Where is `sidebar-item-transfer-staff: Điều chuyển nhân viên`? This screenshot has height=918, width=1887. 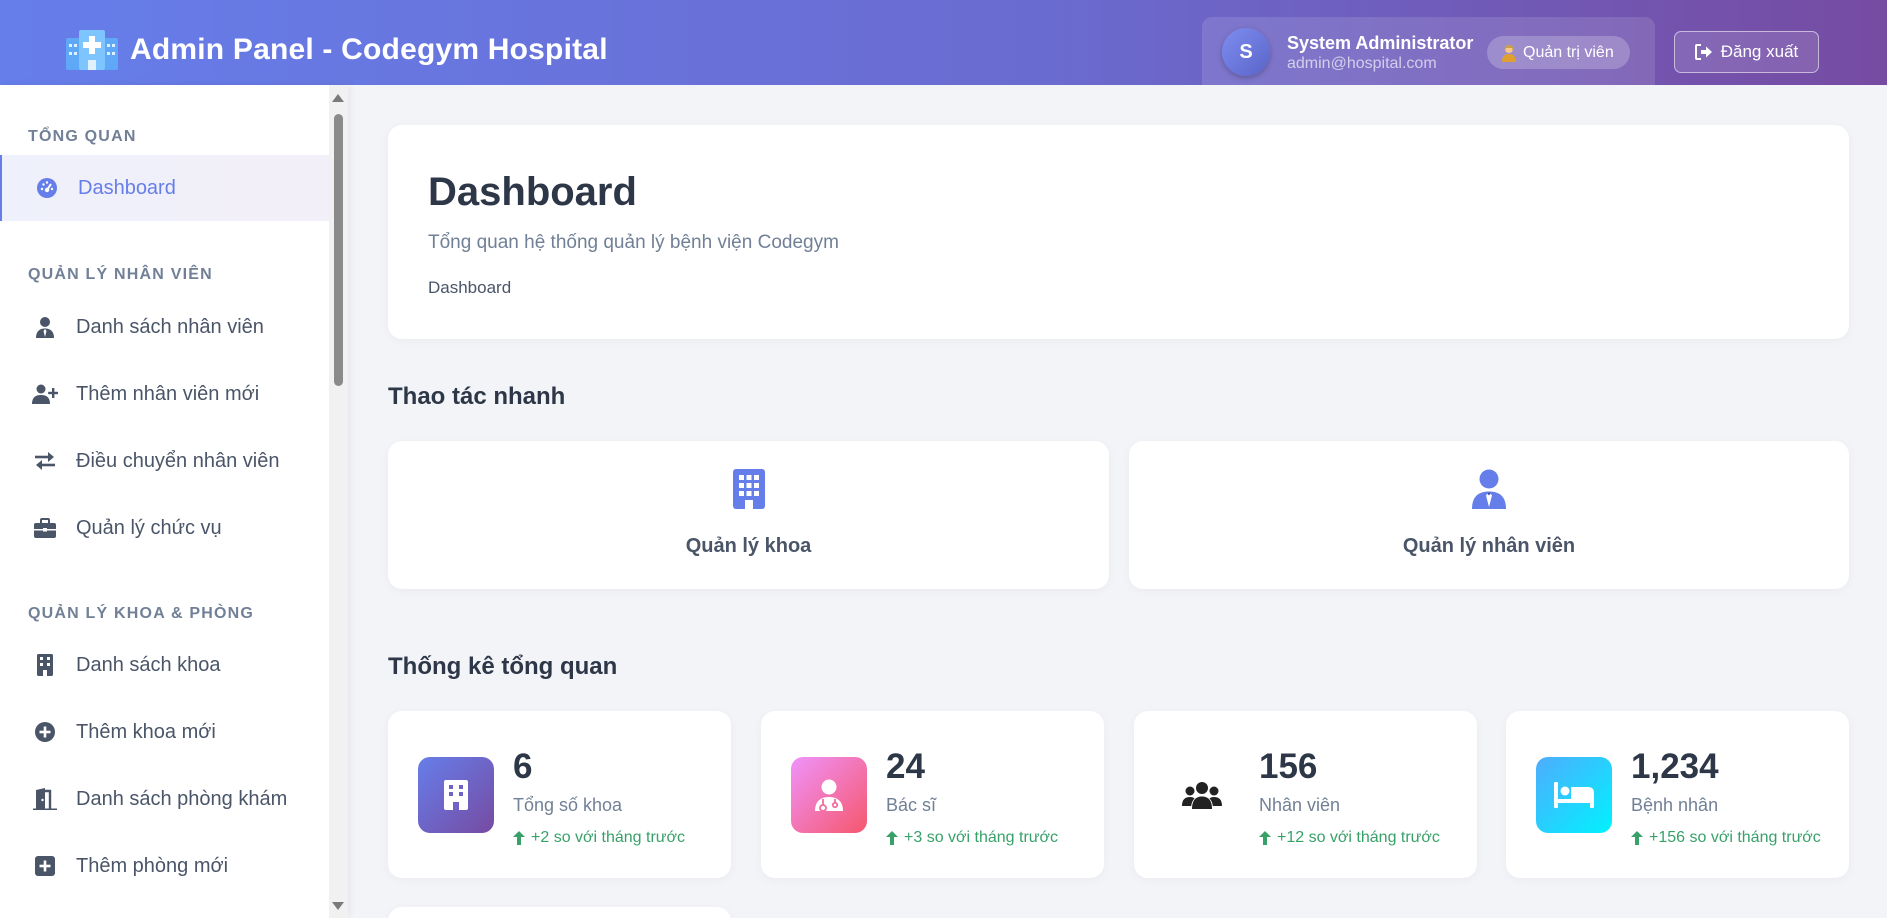 sidebar-item-transfer-staff: Điều chuyển nhân viên is located at coordinates (164, 461).